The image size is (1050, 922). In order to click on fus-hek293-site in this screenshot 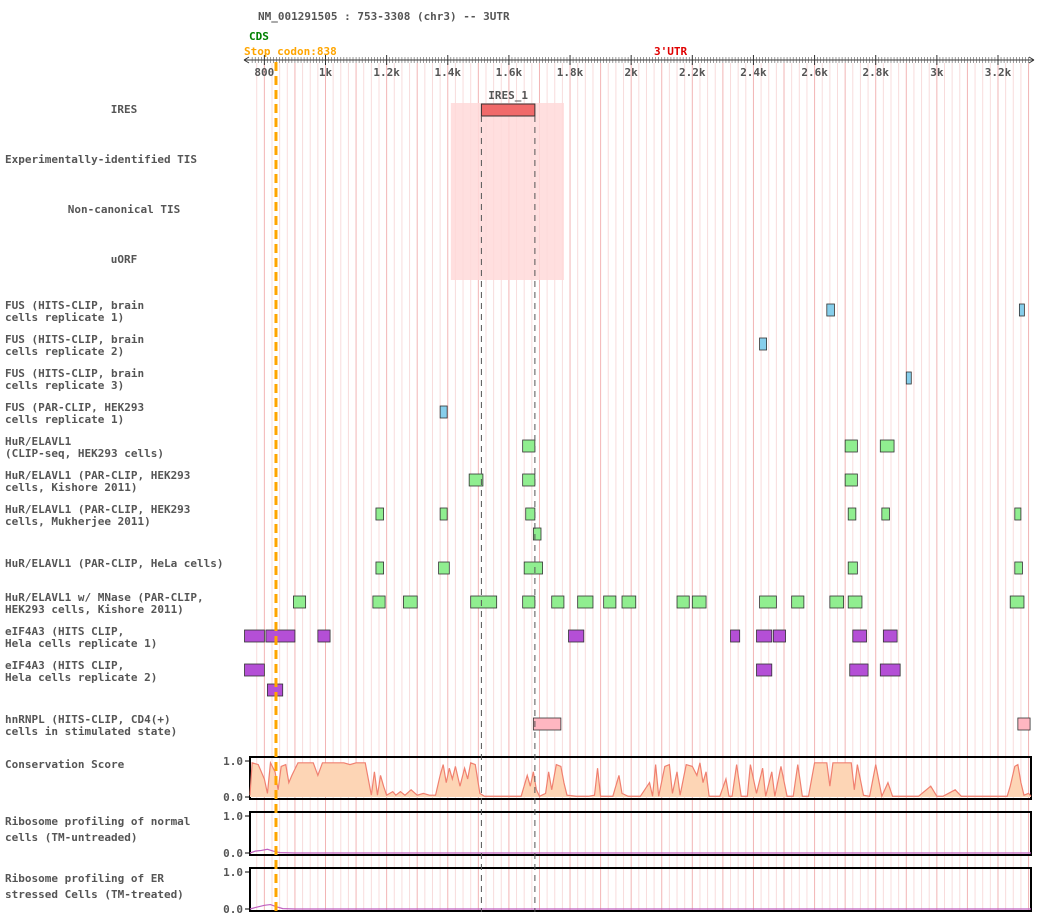, I will do `click(443, 412)`.